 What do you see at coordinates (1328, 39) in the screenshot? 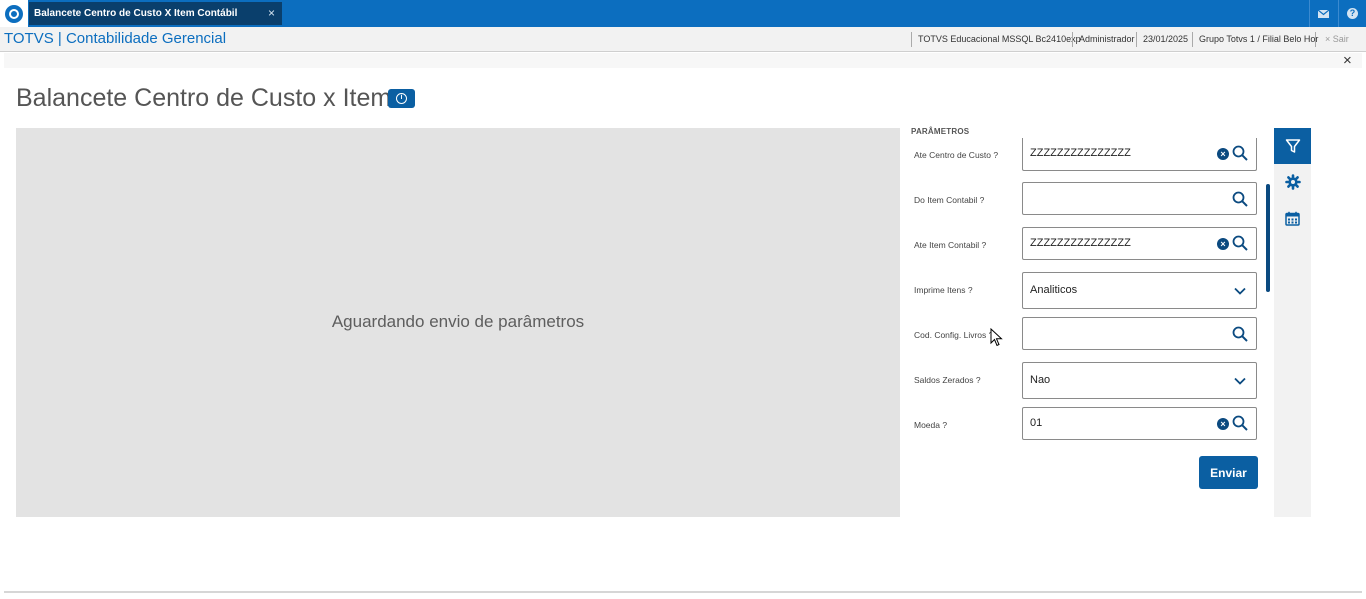
I see `logout-icon: ×` at bounding box center [1328, 39].